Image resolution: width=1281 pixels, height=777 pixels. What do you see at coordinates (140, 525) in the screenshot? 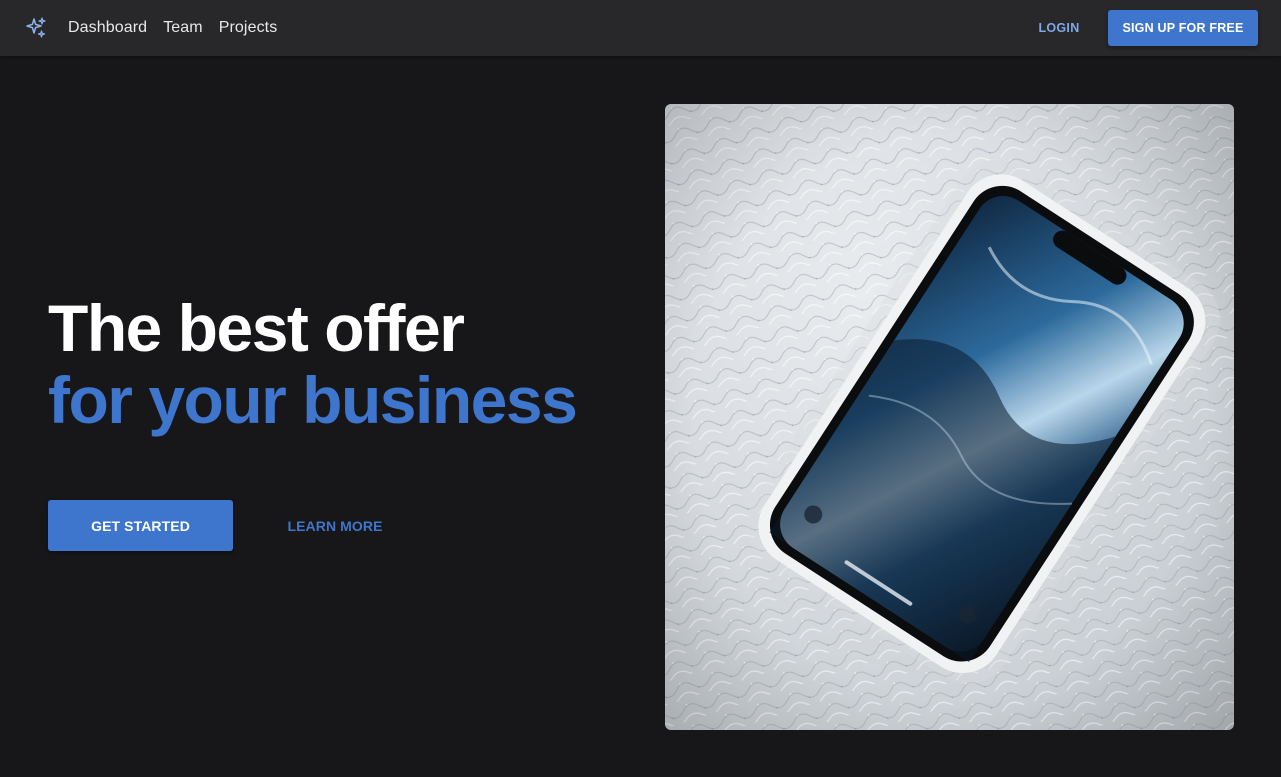
I see `get-started-button: GET STARTED` at bounding box center [140, 525].